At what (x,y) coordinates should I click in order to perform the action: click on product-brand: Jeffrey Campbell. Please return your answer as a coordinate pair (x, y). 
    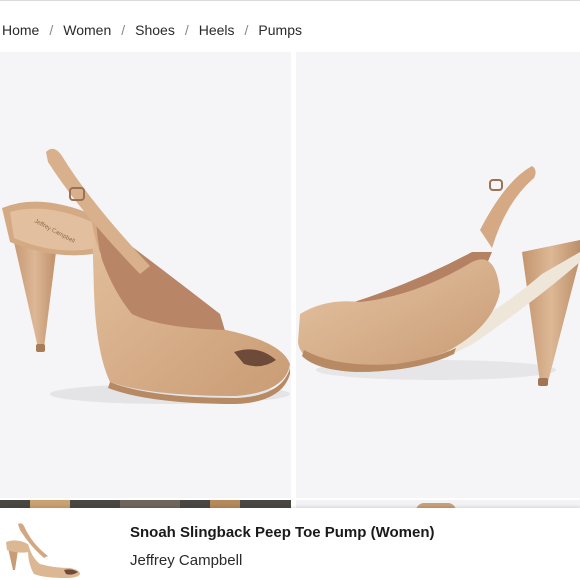
    Looking at the image, I should click on (186, 560).